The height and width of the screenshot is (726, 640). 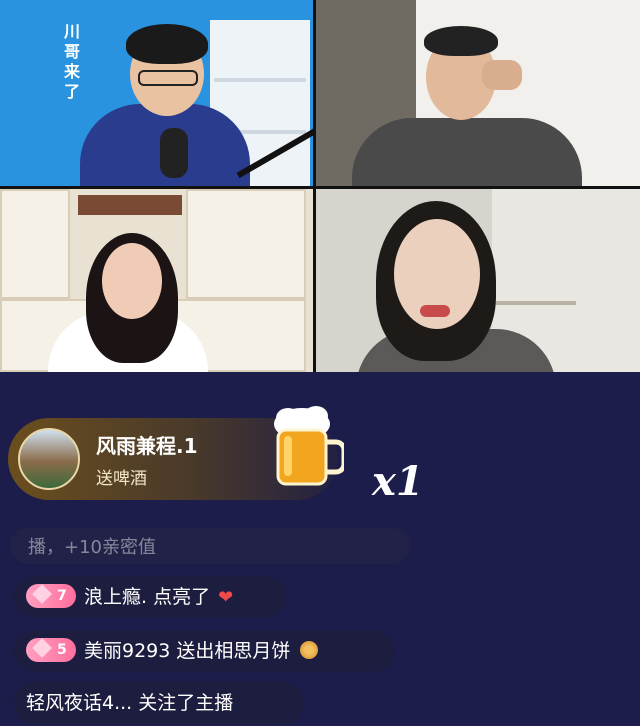 What do you see at coordinates (210, 546) in the screenshot?
I see `chat-message-faded: 播，+10亲密值` at bounding box center [210, 546].